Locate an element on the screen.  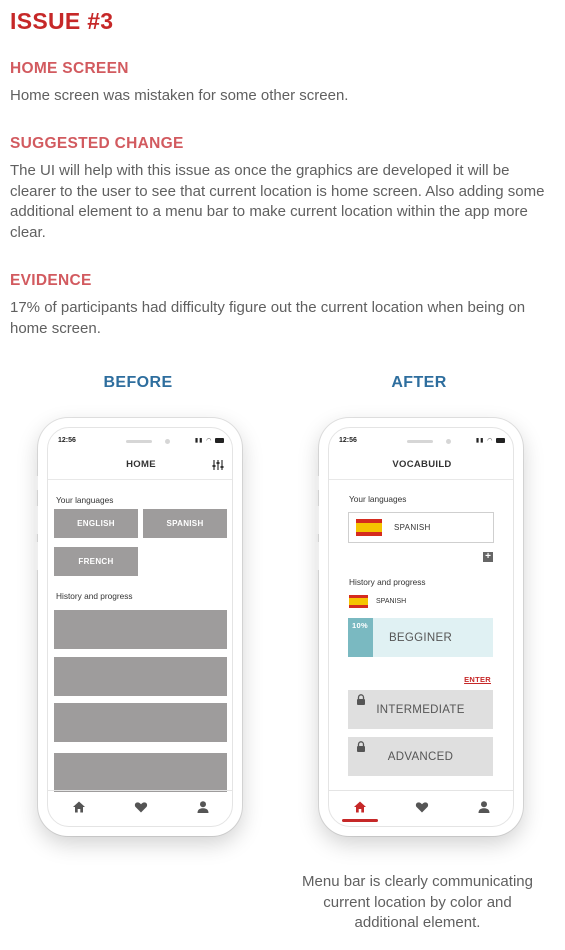
beginner-progress-percent: 10% is located at coordinates (360, 625).